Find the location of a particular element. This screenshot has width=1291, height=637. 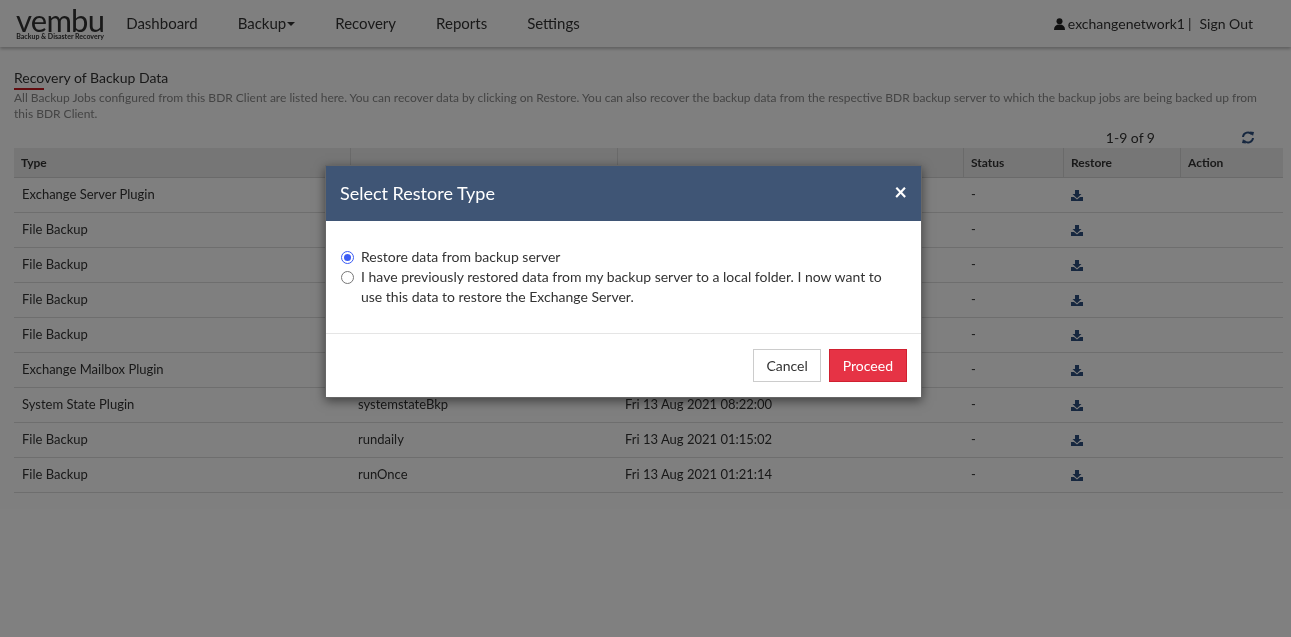

radio-label: I have previously restored data from my backup server to a local folder. I now want to use this data to restore the Exchange Server. is located at coordinates (622, 287).